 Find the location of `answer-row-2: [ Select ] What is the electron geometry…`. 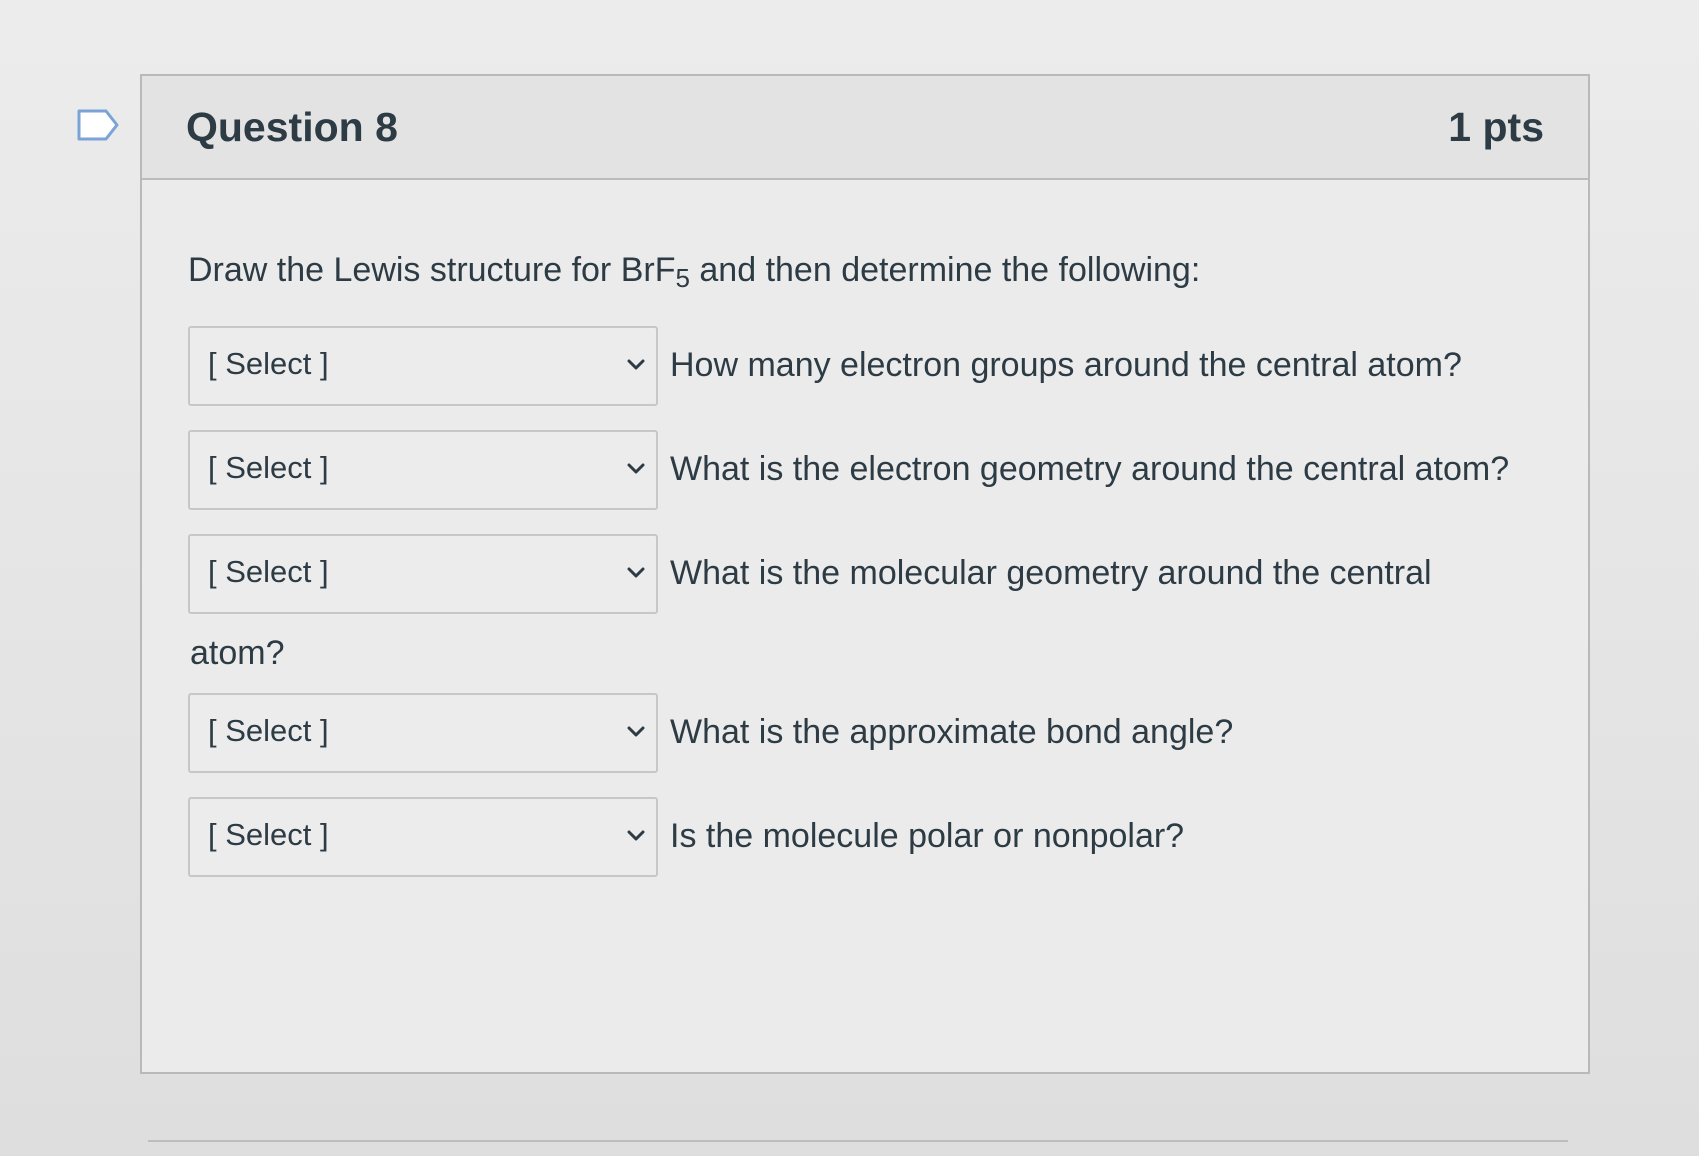

answer-row-2: [ Select ] What is the electron geometry… is located at coordinates (868, 469).